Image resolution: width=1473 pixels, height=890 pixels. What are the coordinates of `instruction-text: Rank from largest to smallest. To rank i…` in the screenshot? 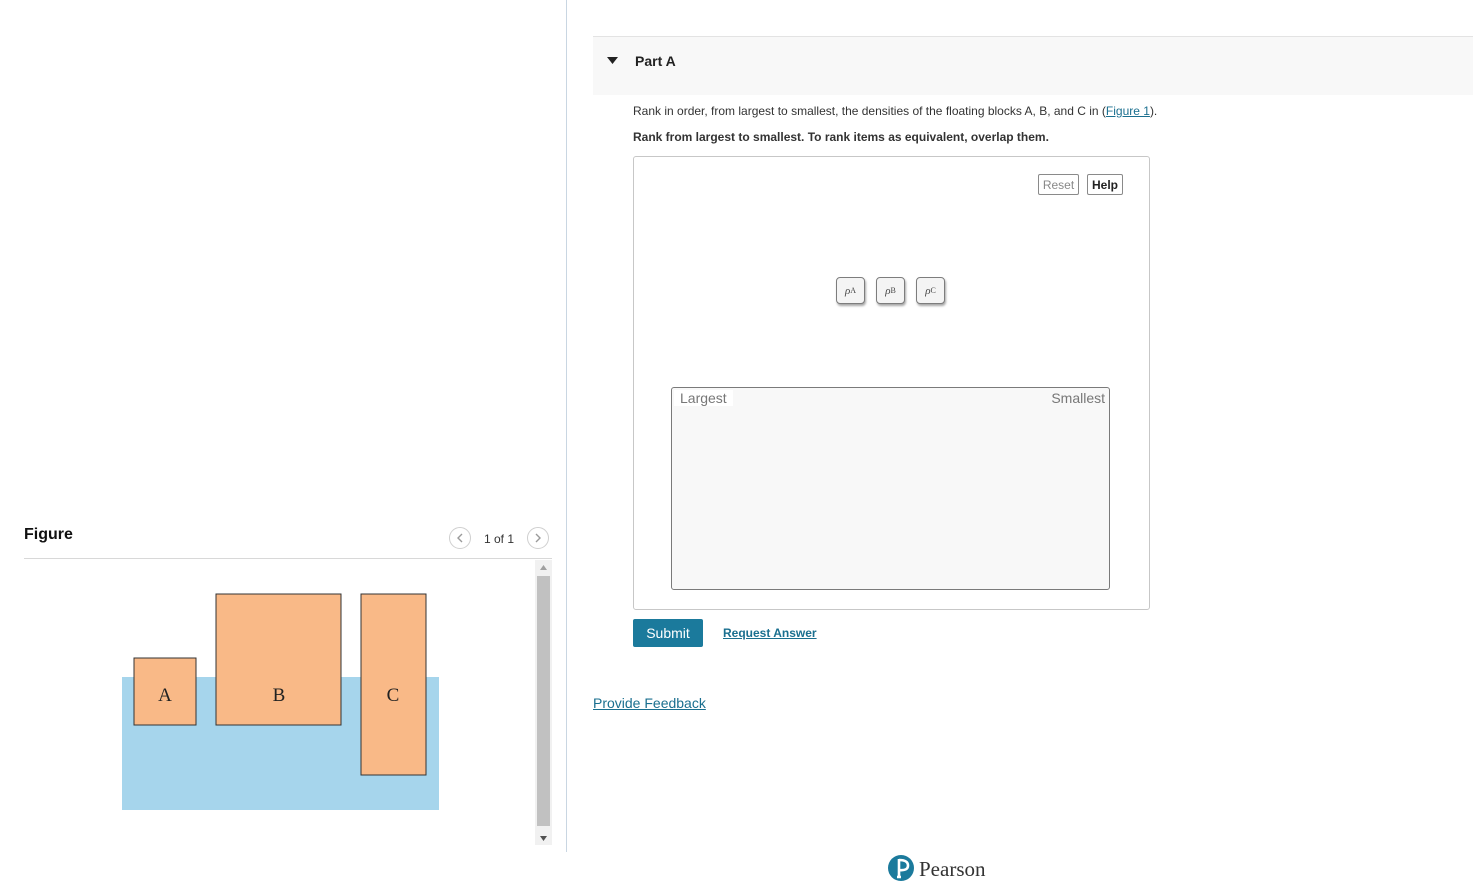 It's located at (841, 137).